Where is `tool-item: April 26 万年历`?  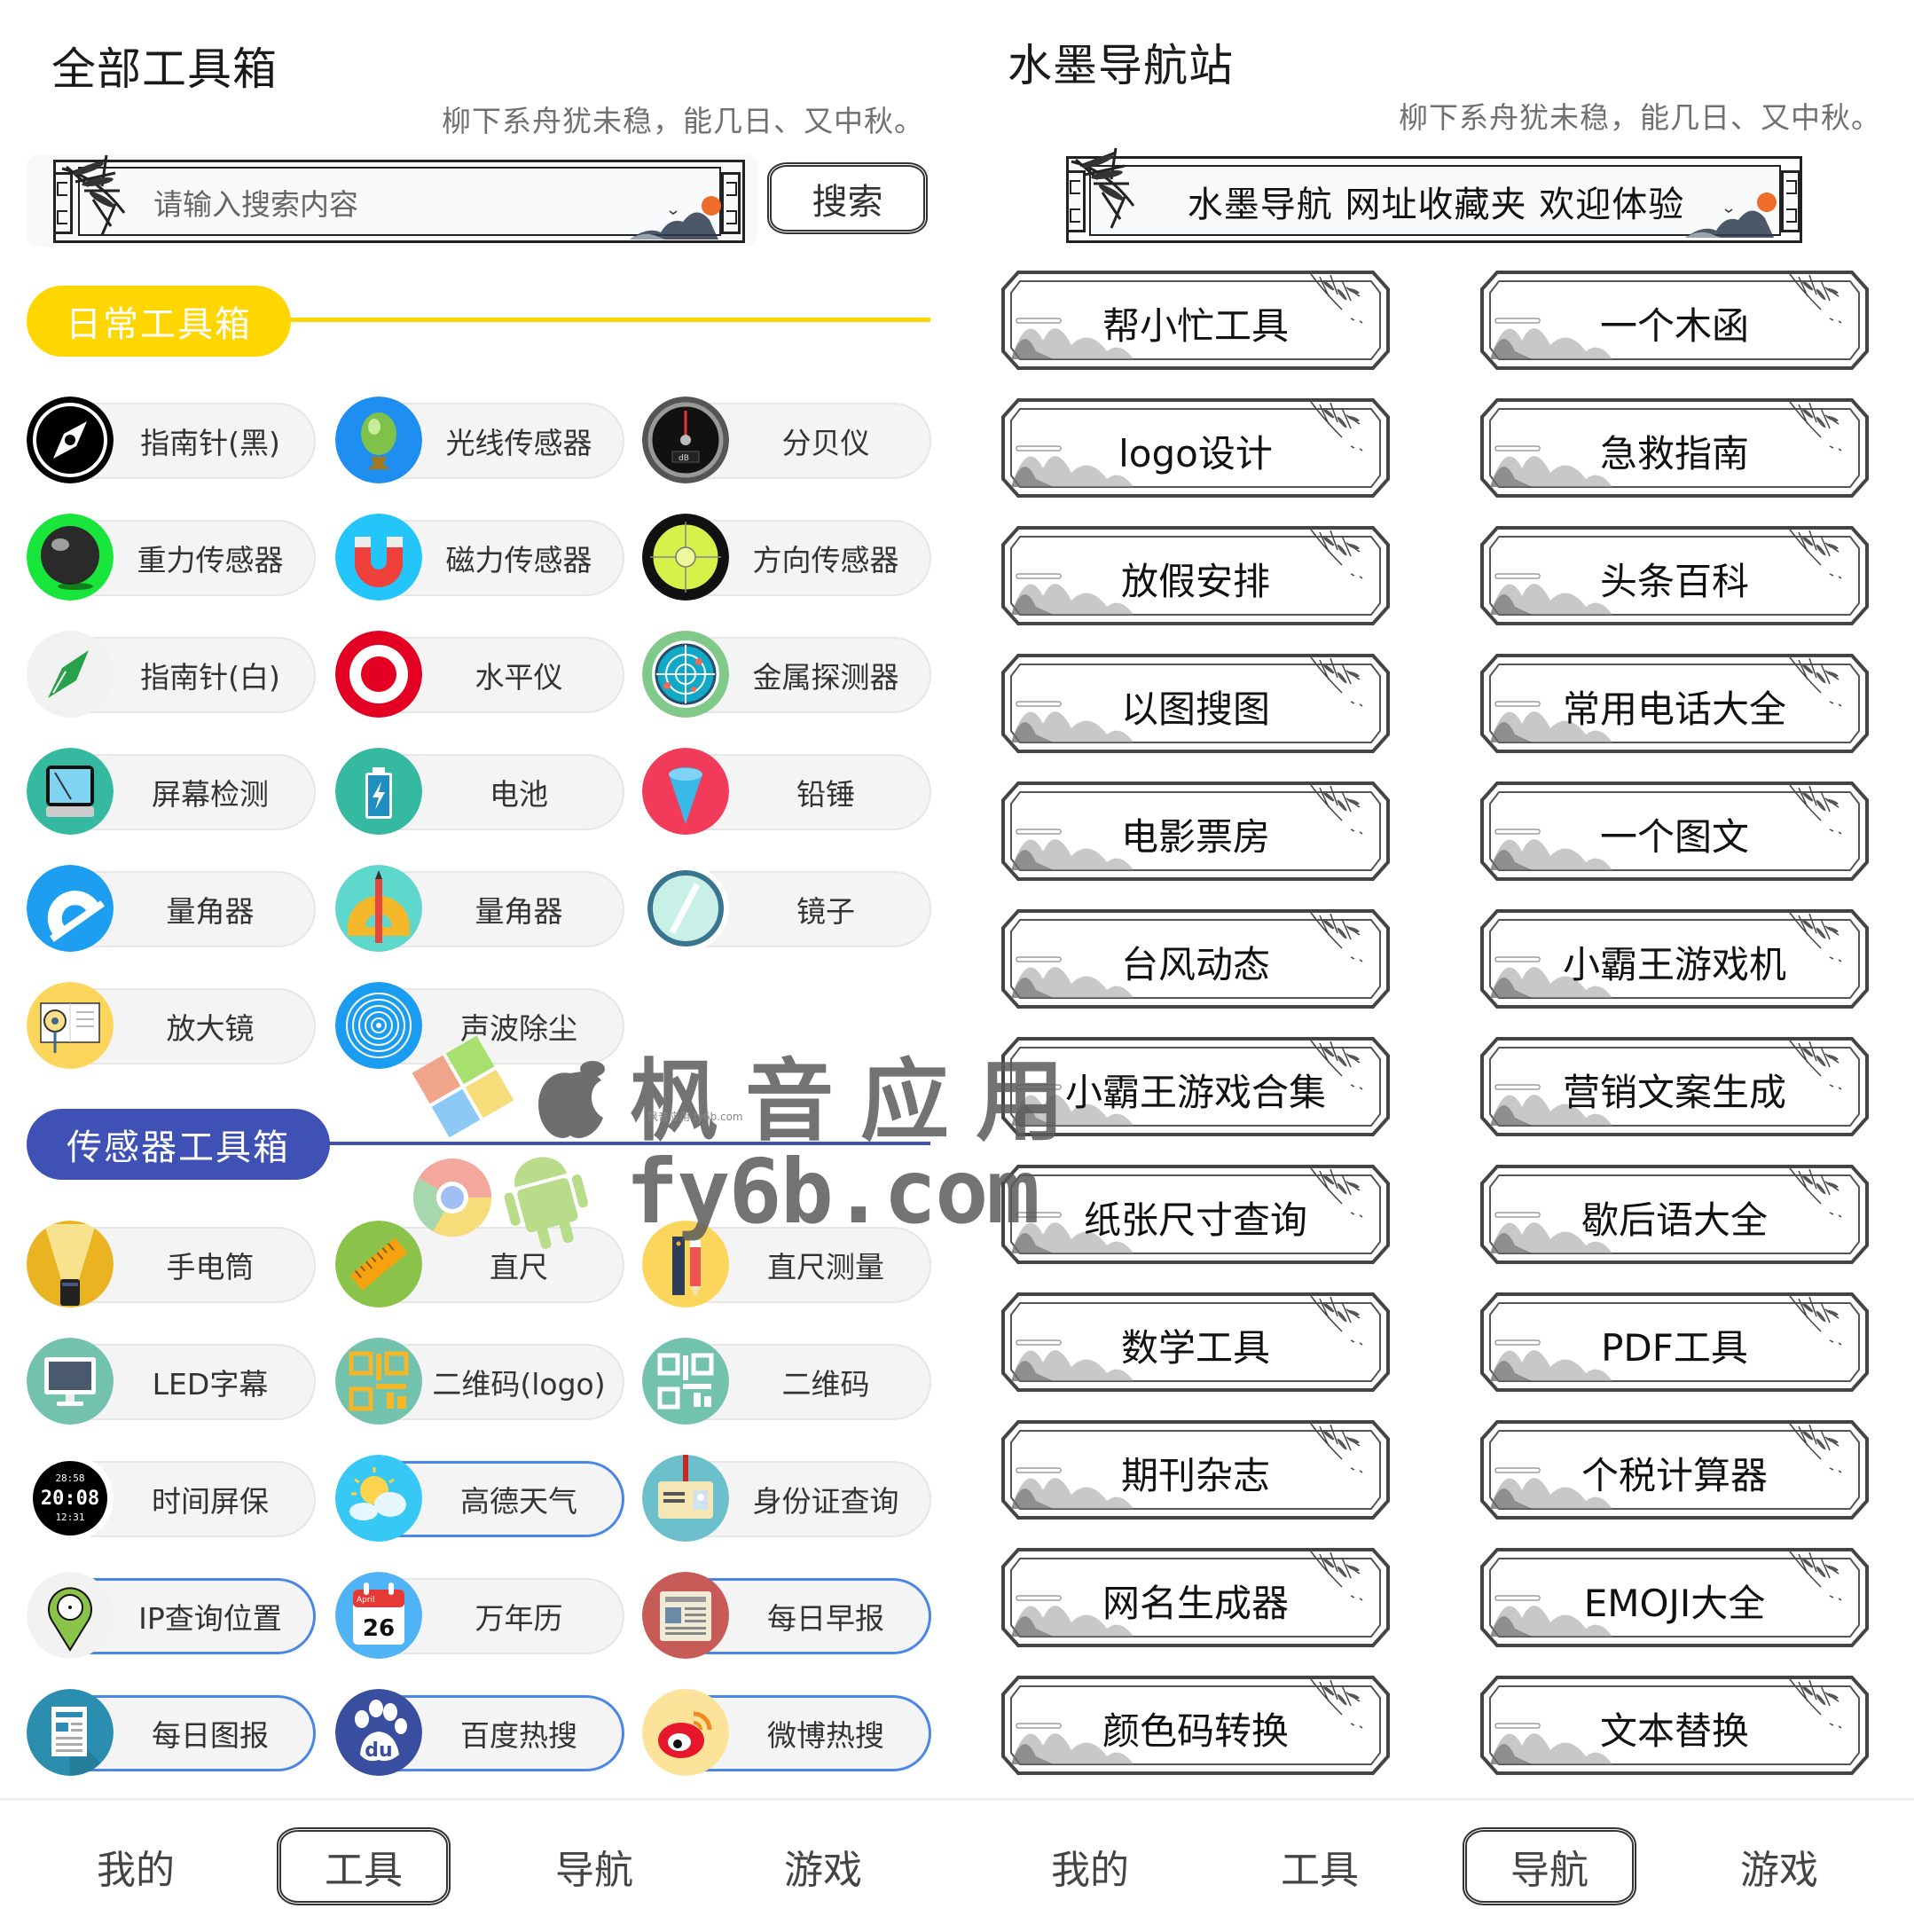 tool-item: April 26 万年历 is located at coordinates (479, 1615).